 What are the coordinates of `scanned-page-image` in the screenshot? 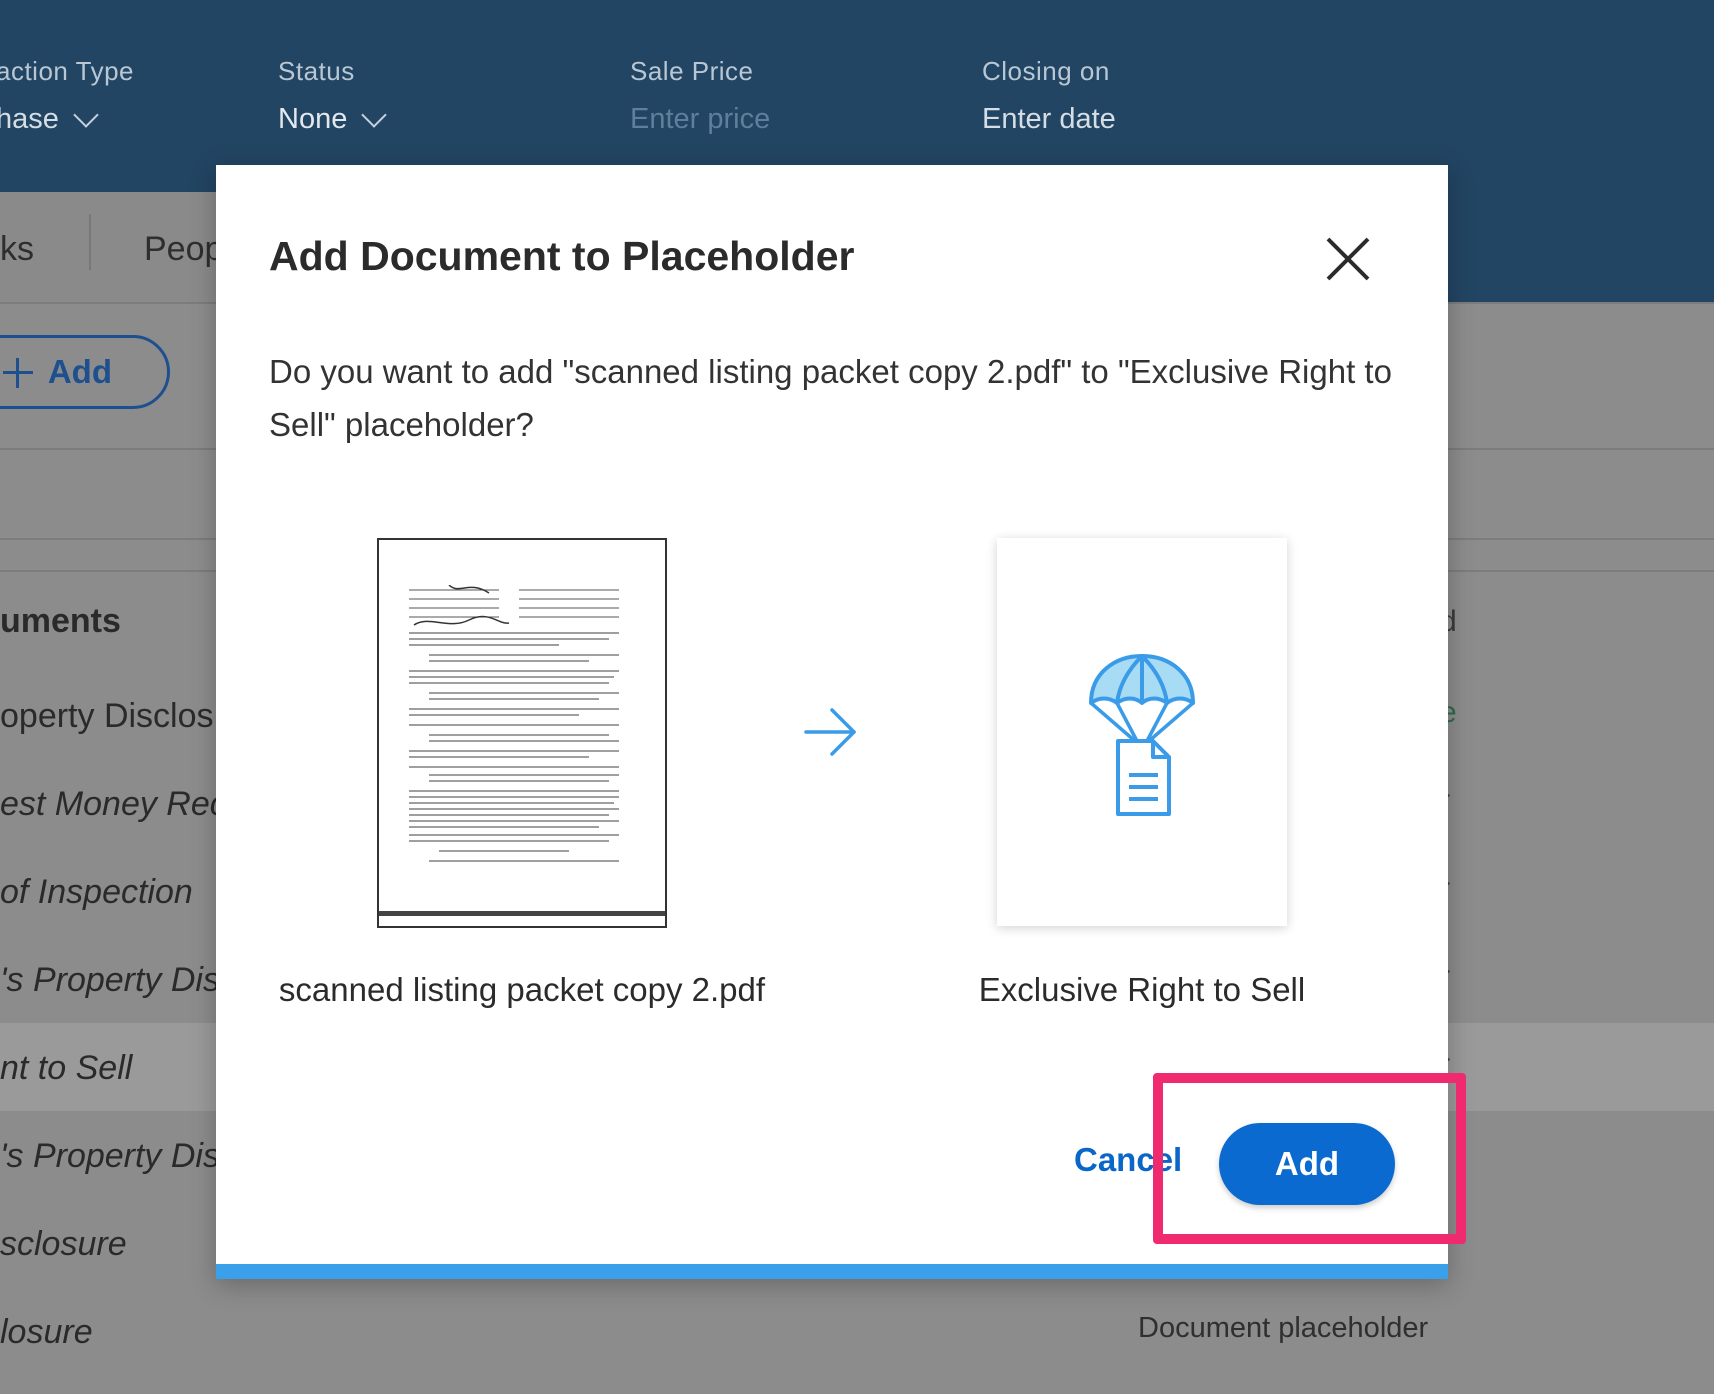 It's located at (514, 723).